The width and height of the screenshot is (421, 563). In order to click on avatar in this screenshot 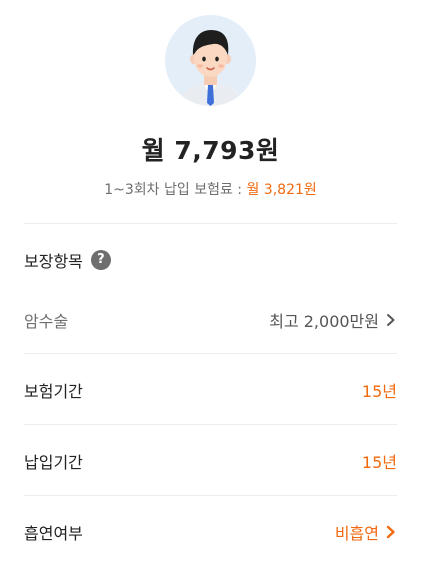, I will do `click(210, 60)`.